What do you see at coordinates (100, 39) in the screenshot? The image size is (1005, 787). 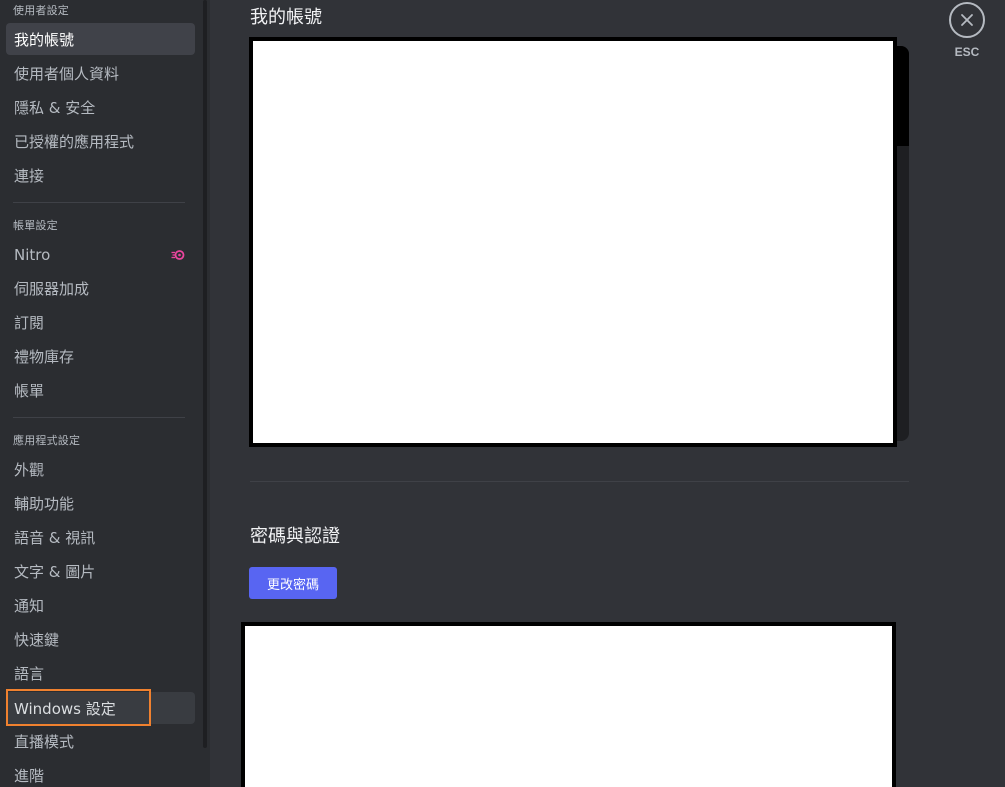 I see `sidebar-item-my-account: 我的帳號` at bounding box center [100, 39].